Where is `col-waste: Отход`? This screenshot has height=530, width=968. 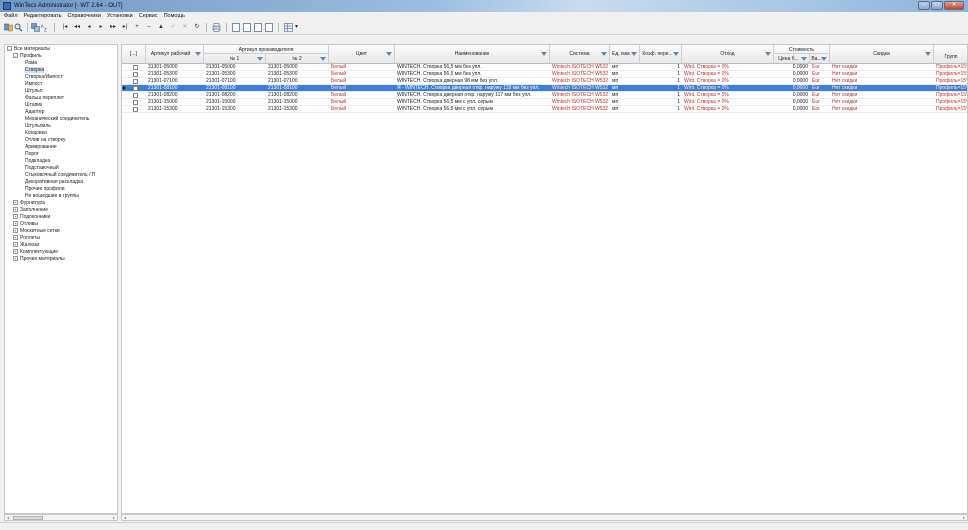
col-waste: Отход is located at coordinates (728, 54).